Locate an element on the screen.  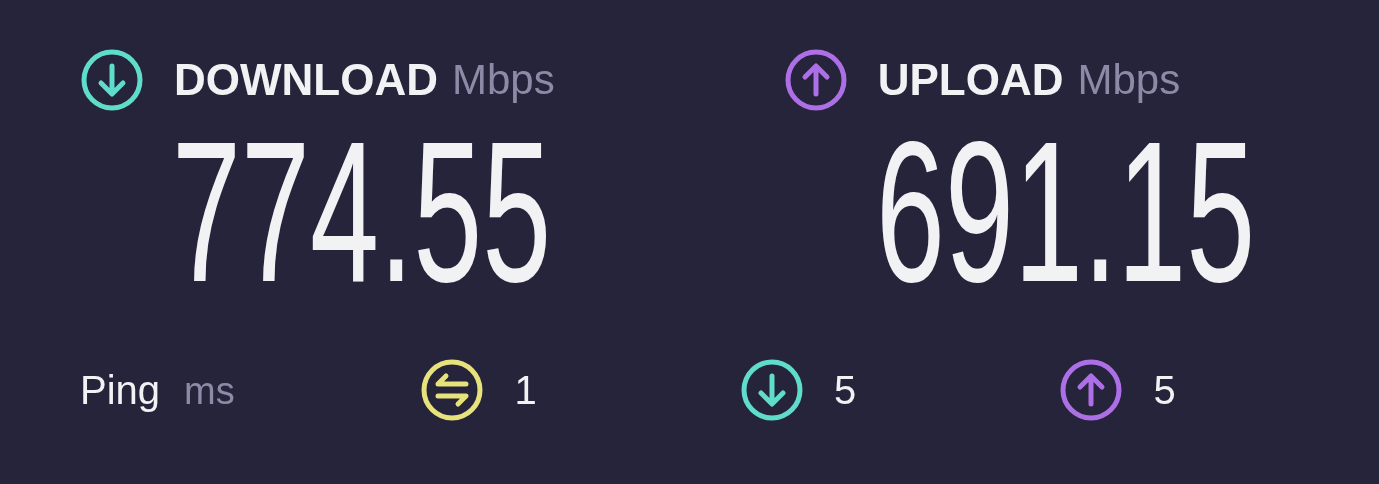
speed-value: 774.55 is located at coordinates (362, 212).